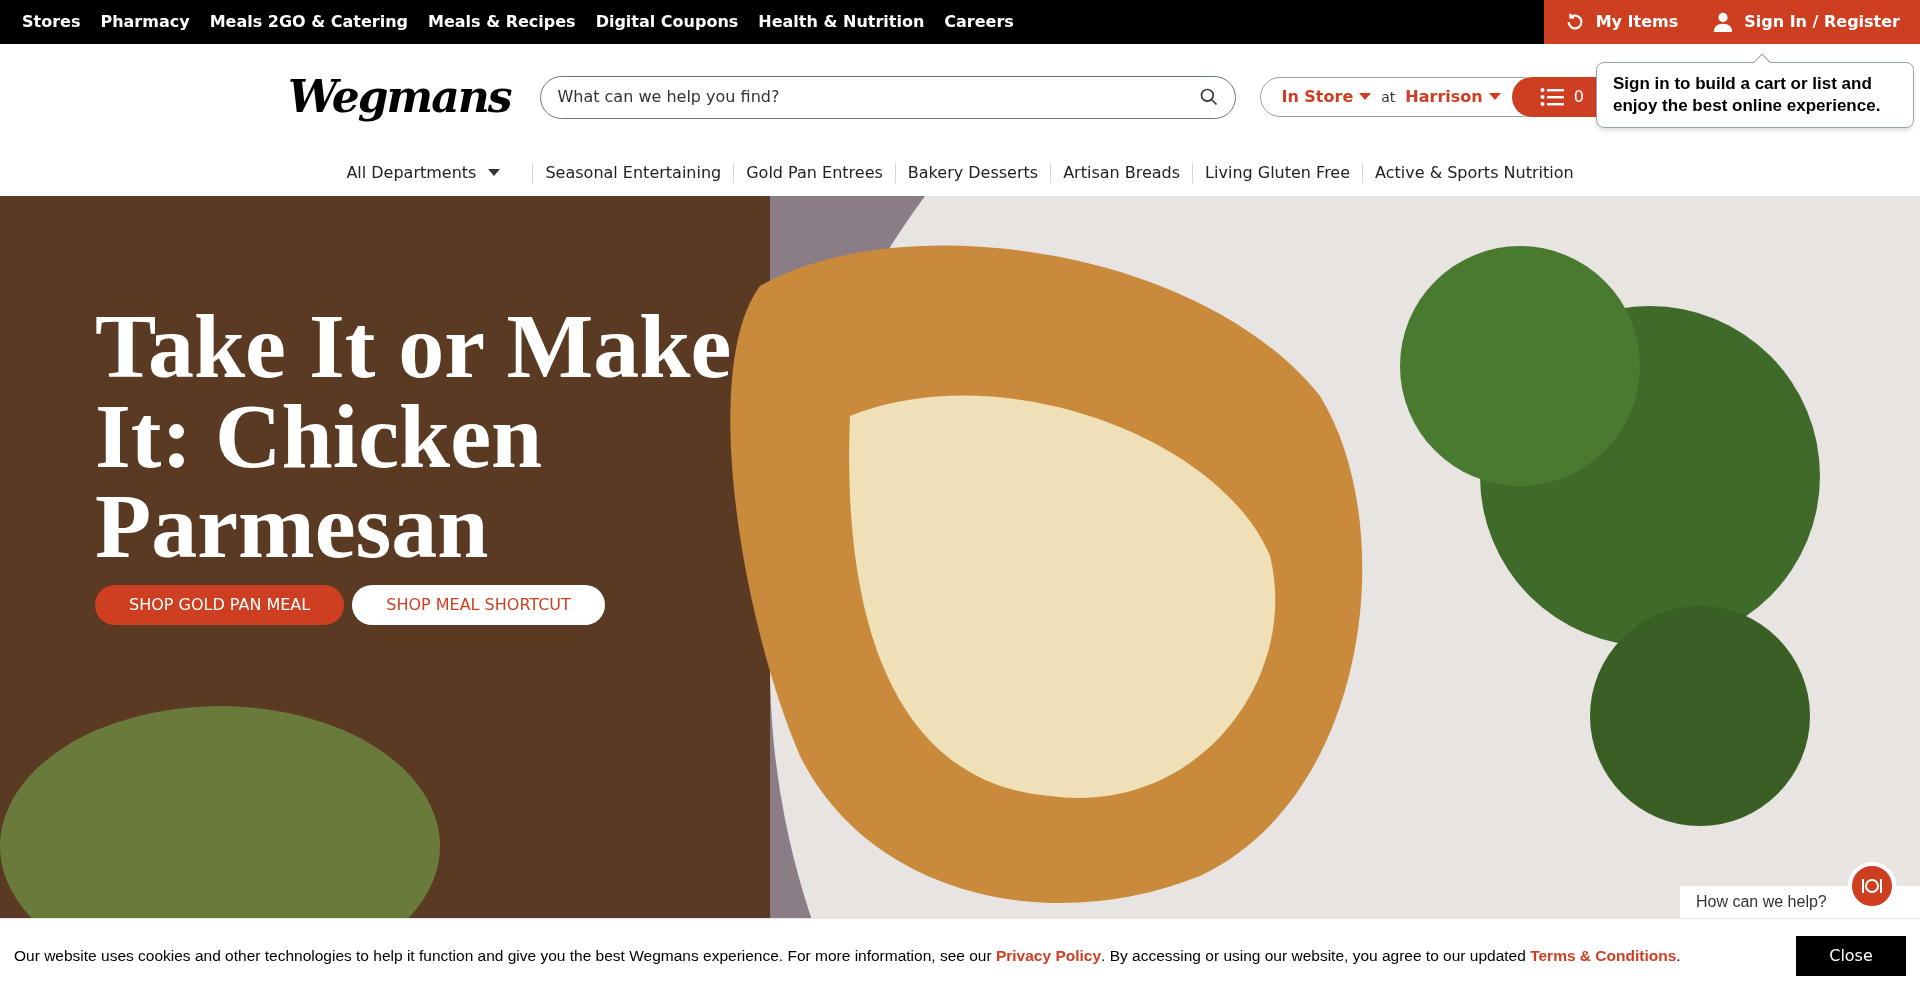  What do you see at coordinates (220, 605) in the screenshot?
I see `hero-button: SHOP GOLD PAN MEAL` at bounding box center [220, 605].